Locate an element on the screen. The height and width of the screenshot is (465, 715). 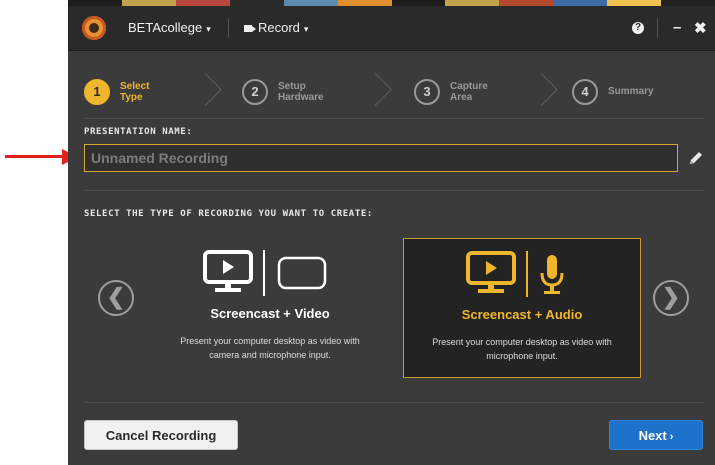
step-capture-area: 3 Capture Area is located at coordinates (462, 92).